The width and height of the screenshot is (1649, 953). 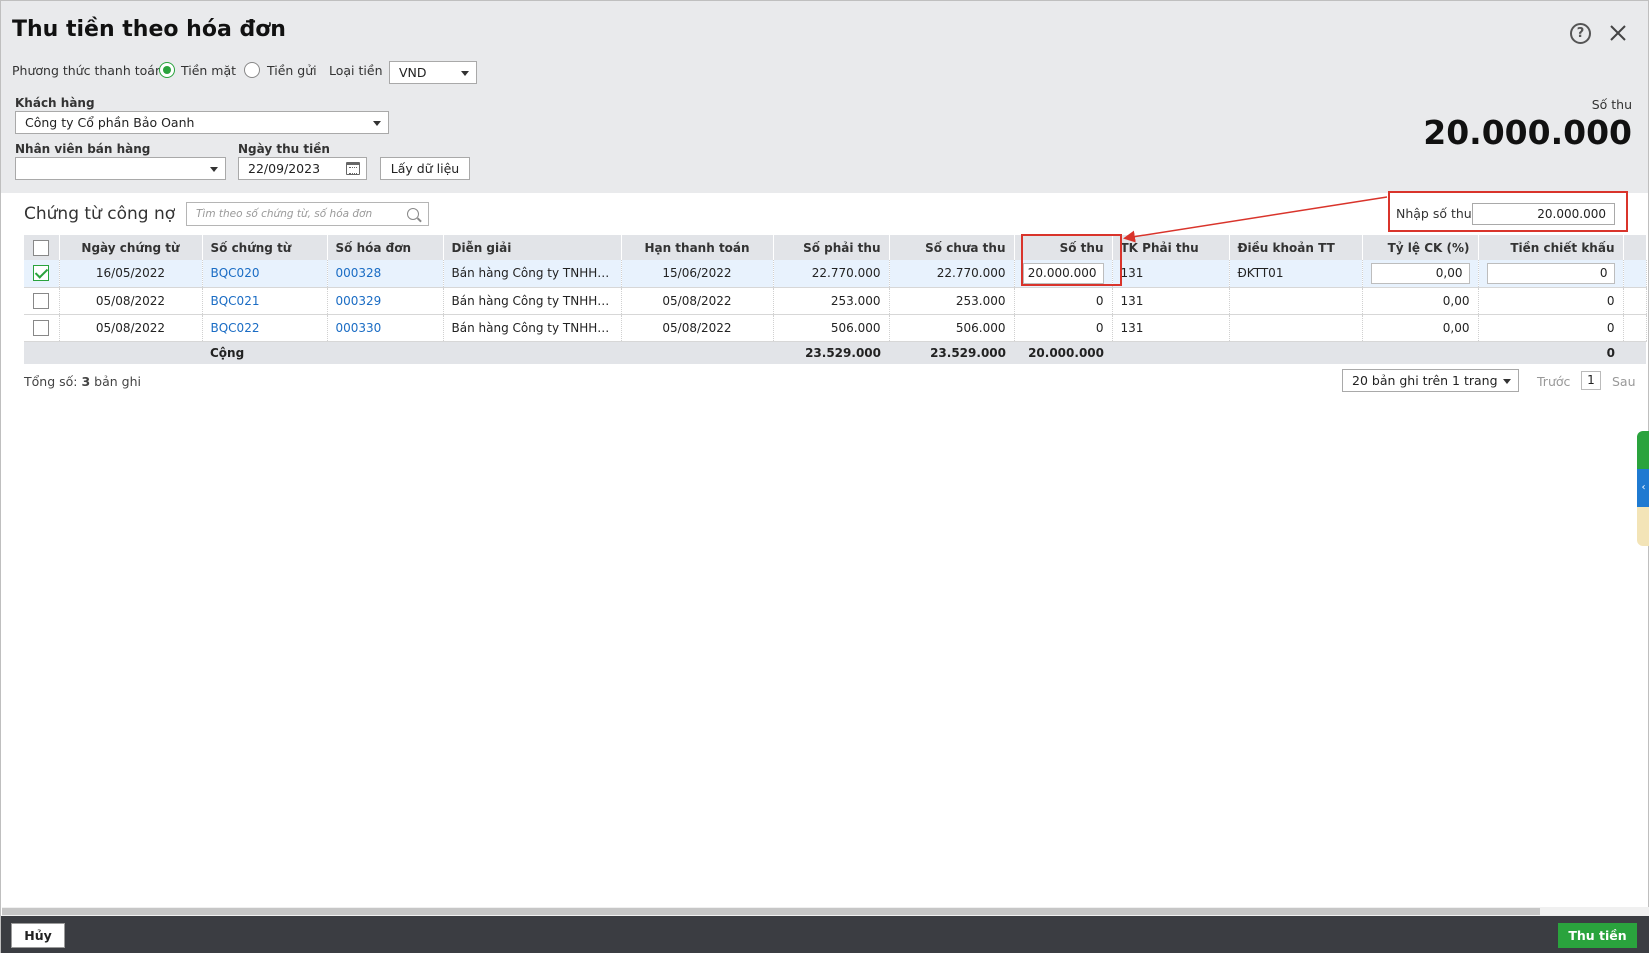 What do you see at coordinates (1430, 380) in the screenshot?
I see `page-size-select: 20 bản ghi trên 1 trang` at bounding box center [1430, 380].